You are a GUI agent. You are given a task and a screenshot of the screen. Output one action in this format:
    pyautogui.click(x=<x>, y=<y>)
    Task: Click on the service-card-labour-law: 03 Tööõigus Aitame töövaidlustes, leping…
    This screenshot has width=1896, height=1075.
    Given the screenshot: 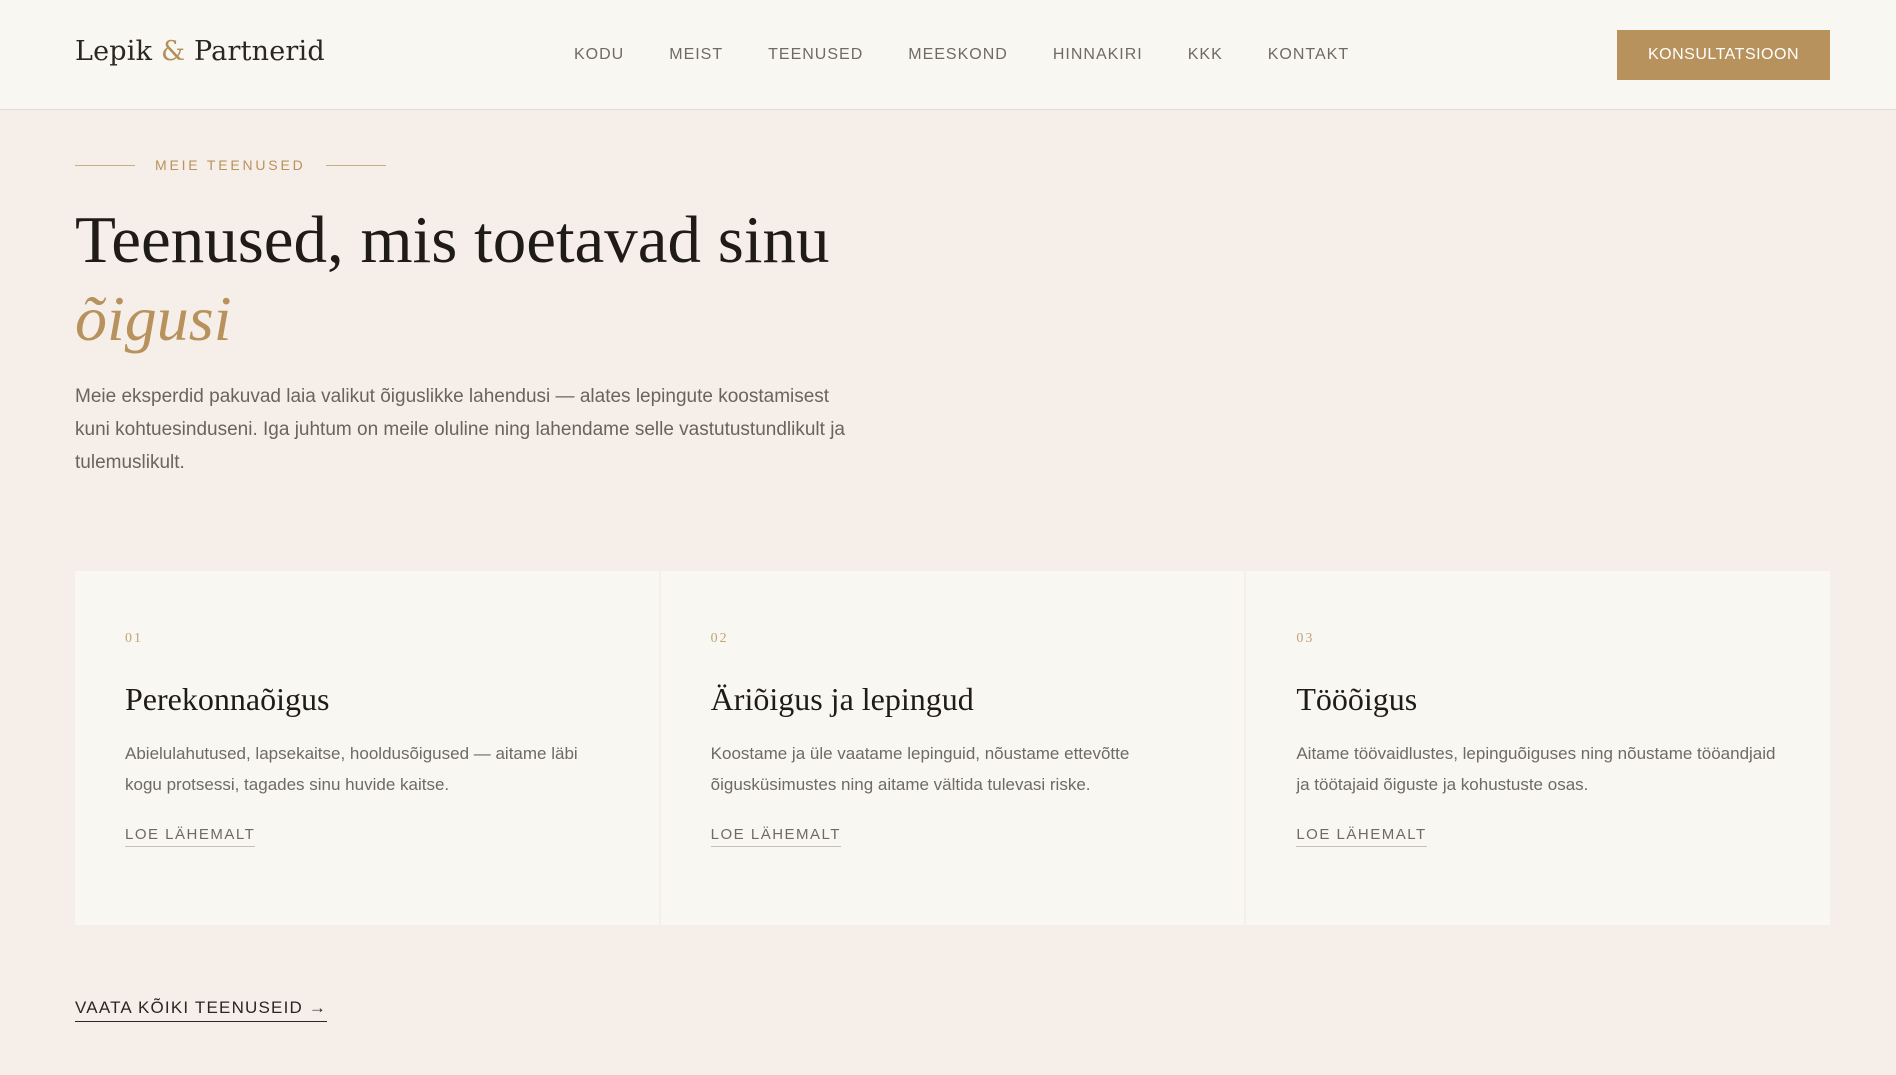 What is the action you would take?
    pyautogui.click(x=1538, y=748)
    